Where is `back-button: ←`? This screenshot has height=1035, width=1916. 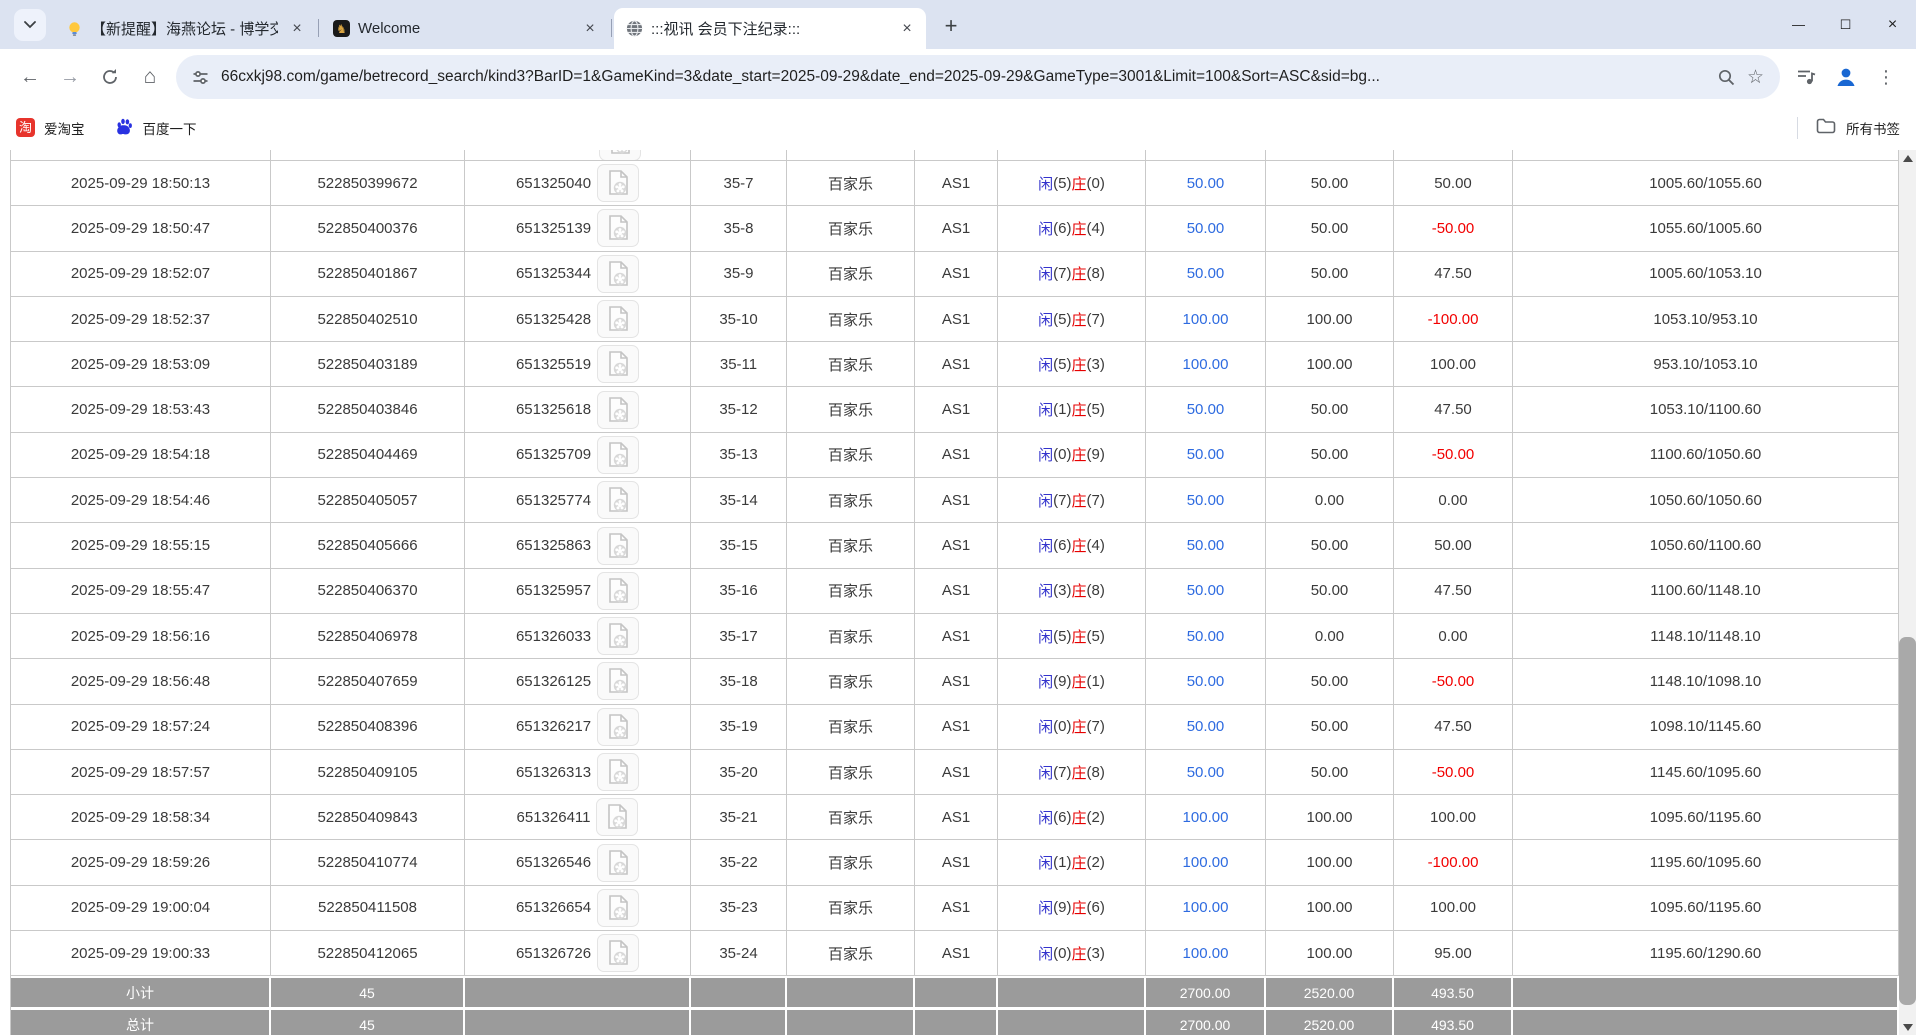 back-button: ← is located at coordinates (30, 77).